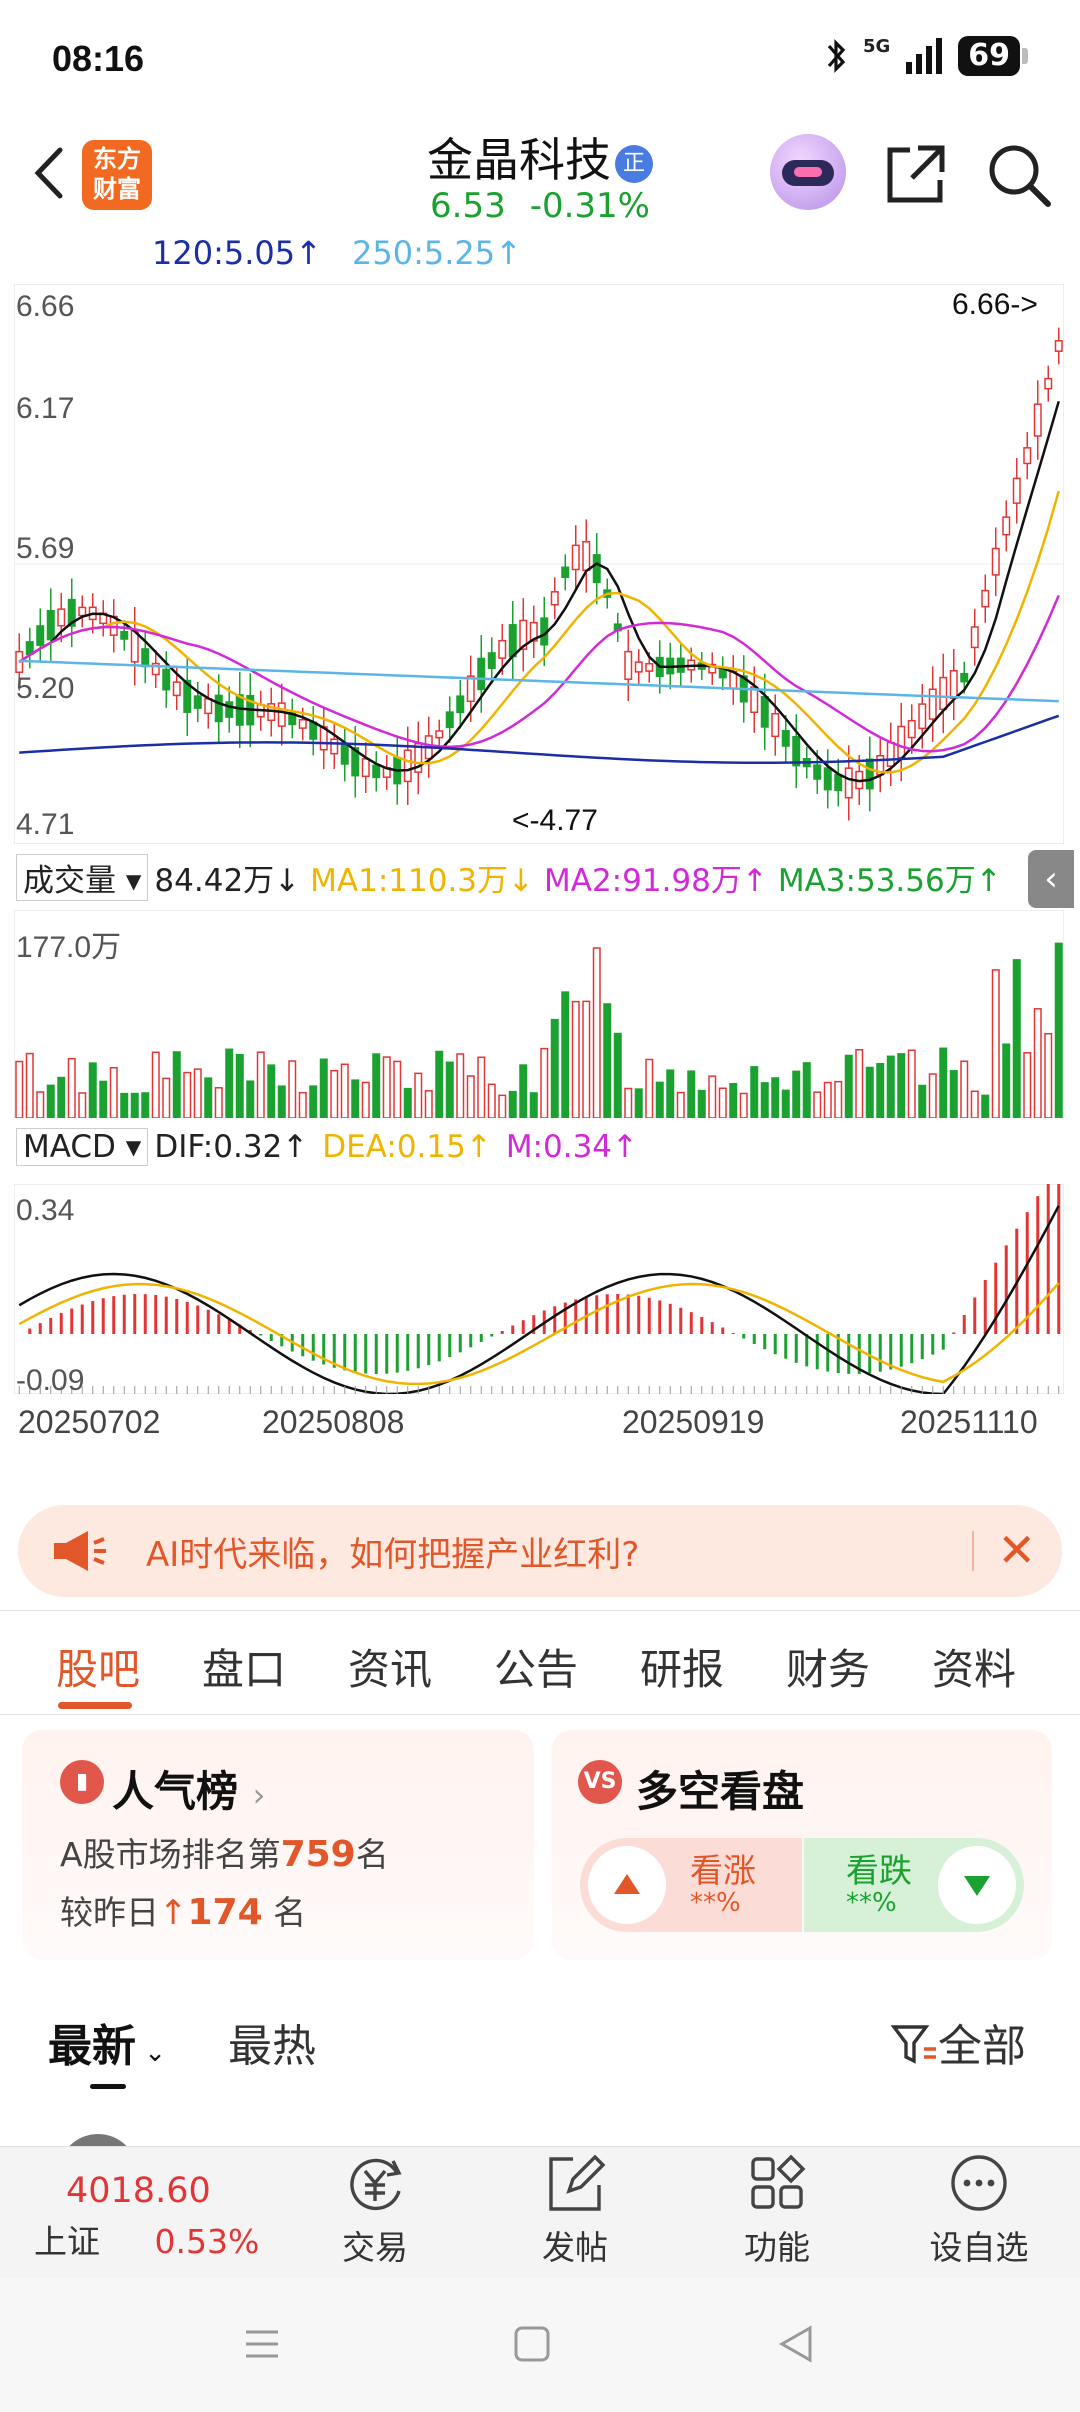  I want to click on chevron-left-icon: ‹, so click(1051, 879).